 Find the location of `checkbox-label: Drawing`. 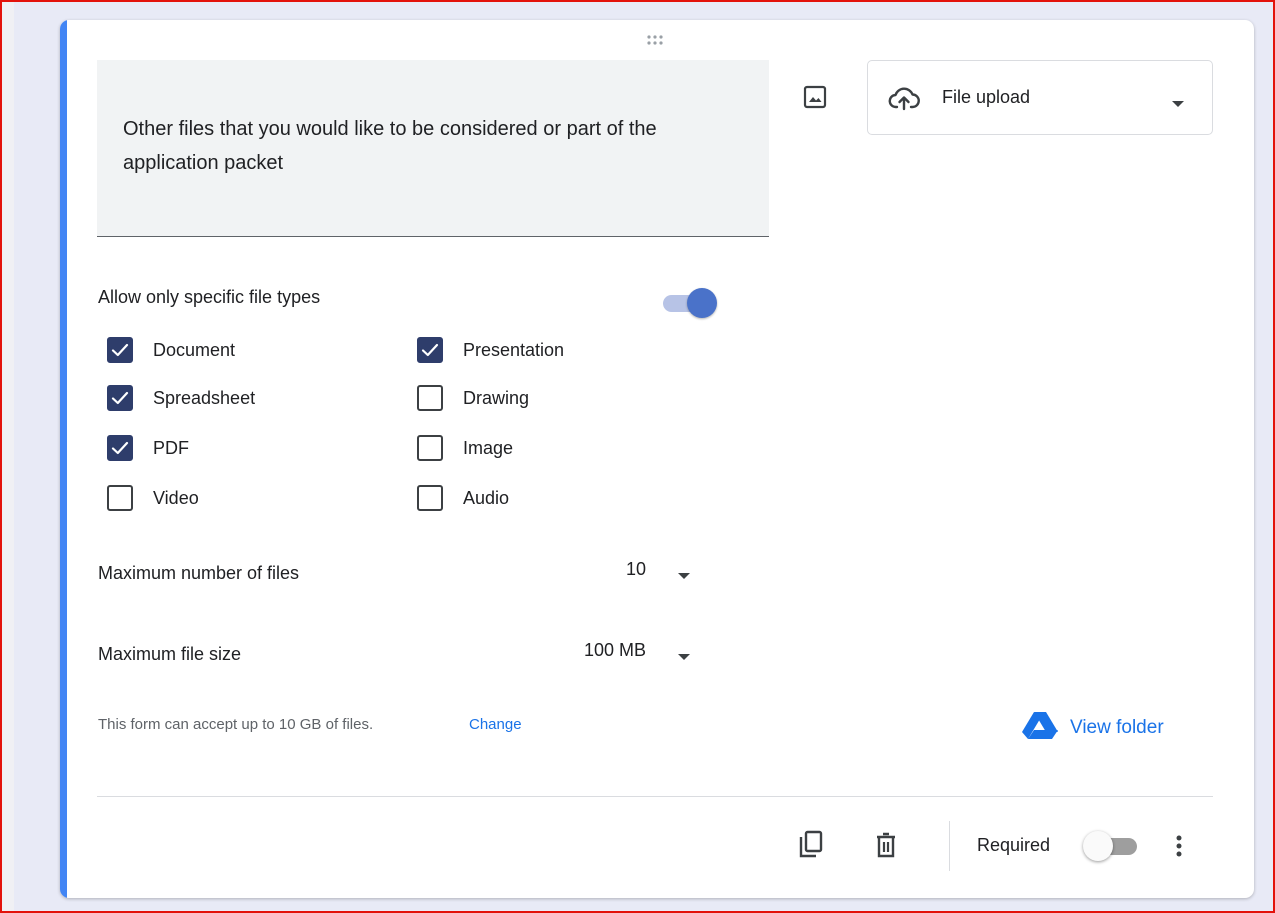

checkbox-label: Drawing is located at coordinates (496, 397).